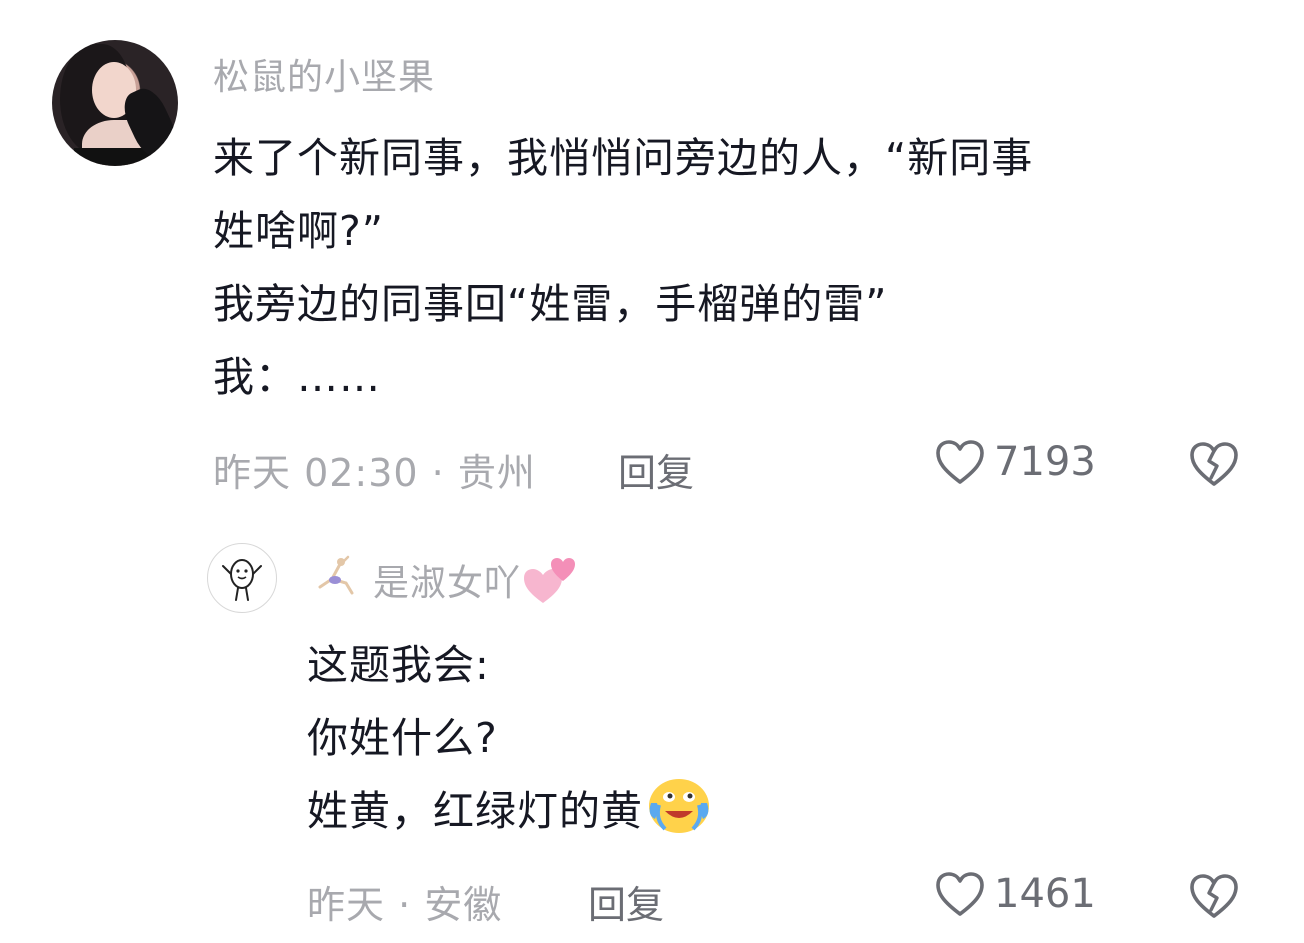 Image resolution: width=1304 pixels, height=943 pixels. Describe the element at coordinates (447, 580) in the screenshot. I see `reply-username: 是淑女吖` at that location.